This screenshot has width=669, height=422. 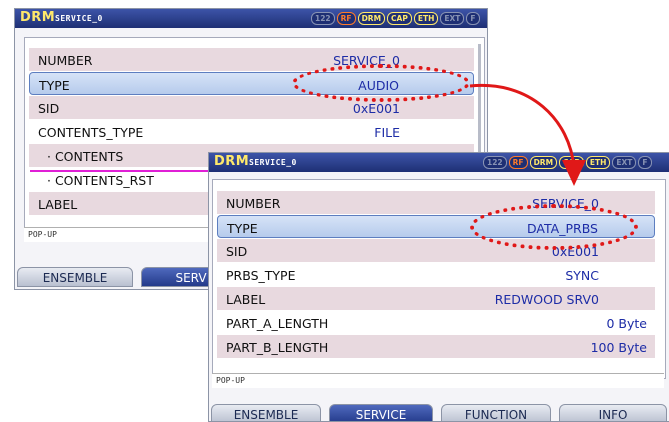 I want to click on row-label: PRBS_TYPE, so click(x=261, y=275).